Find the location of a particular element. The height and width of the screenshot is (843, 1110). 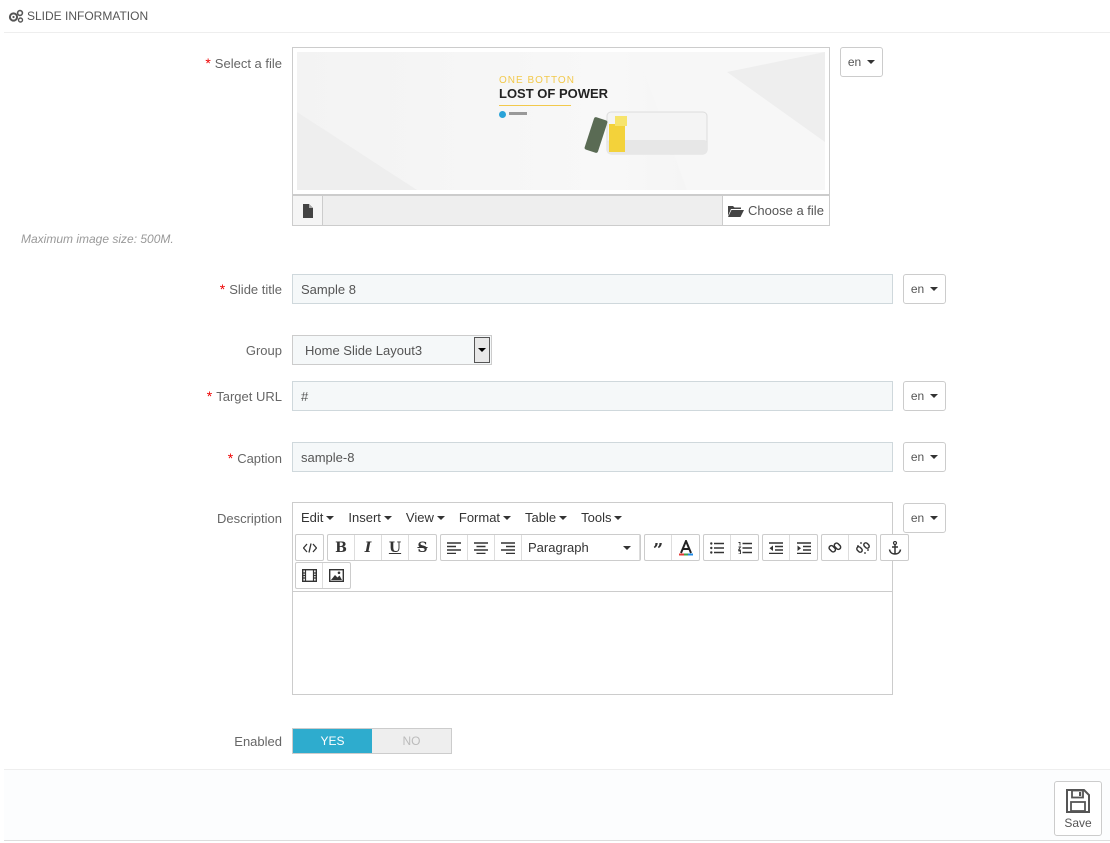

preview-divider is located at coordinates (535, 105).